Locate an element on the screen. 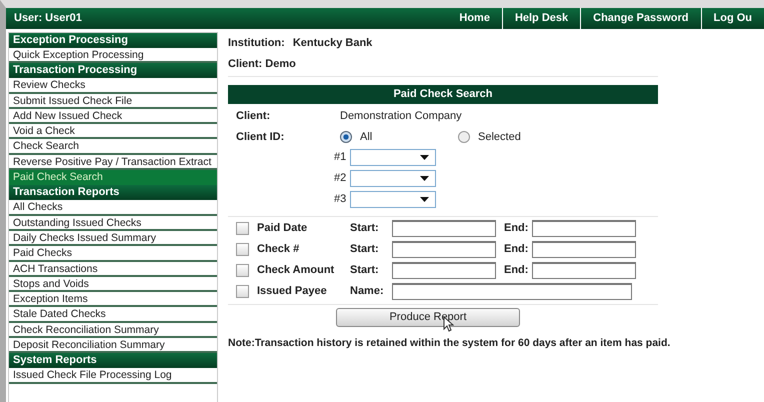 Image resolution: width=764 pixels, height=402 pixels. criteria-label: Check Amount is located at coordinates (296, 270).